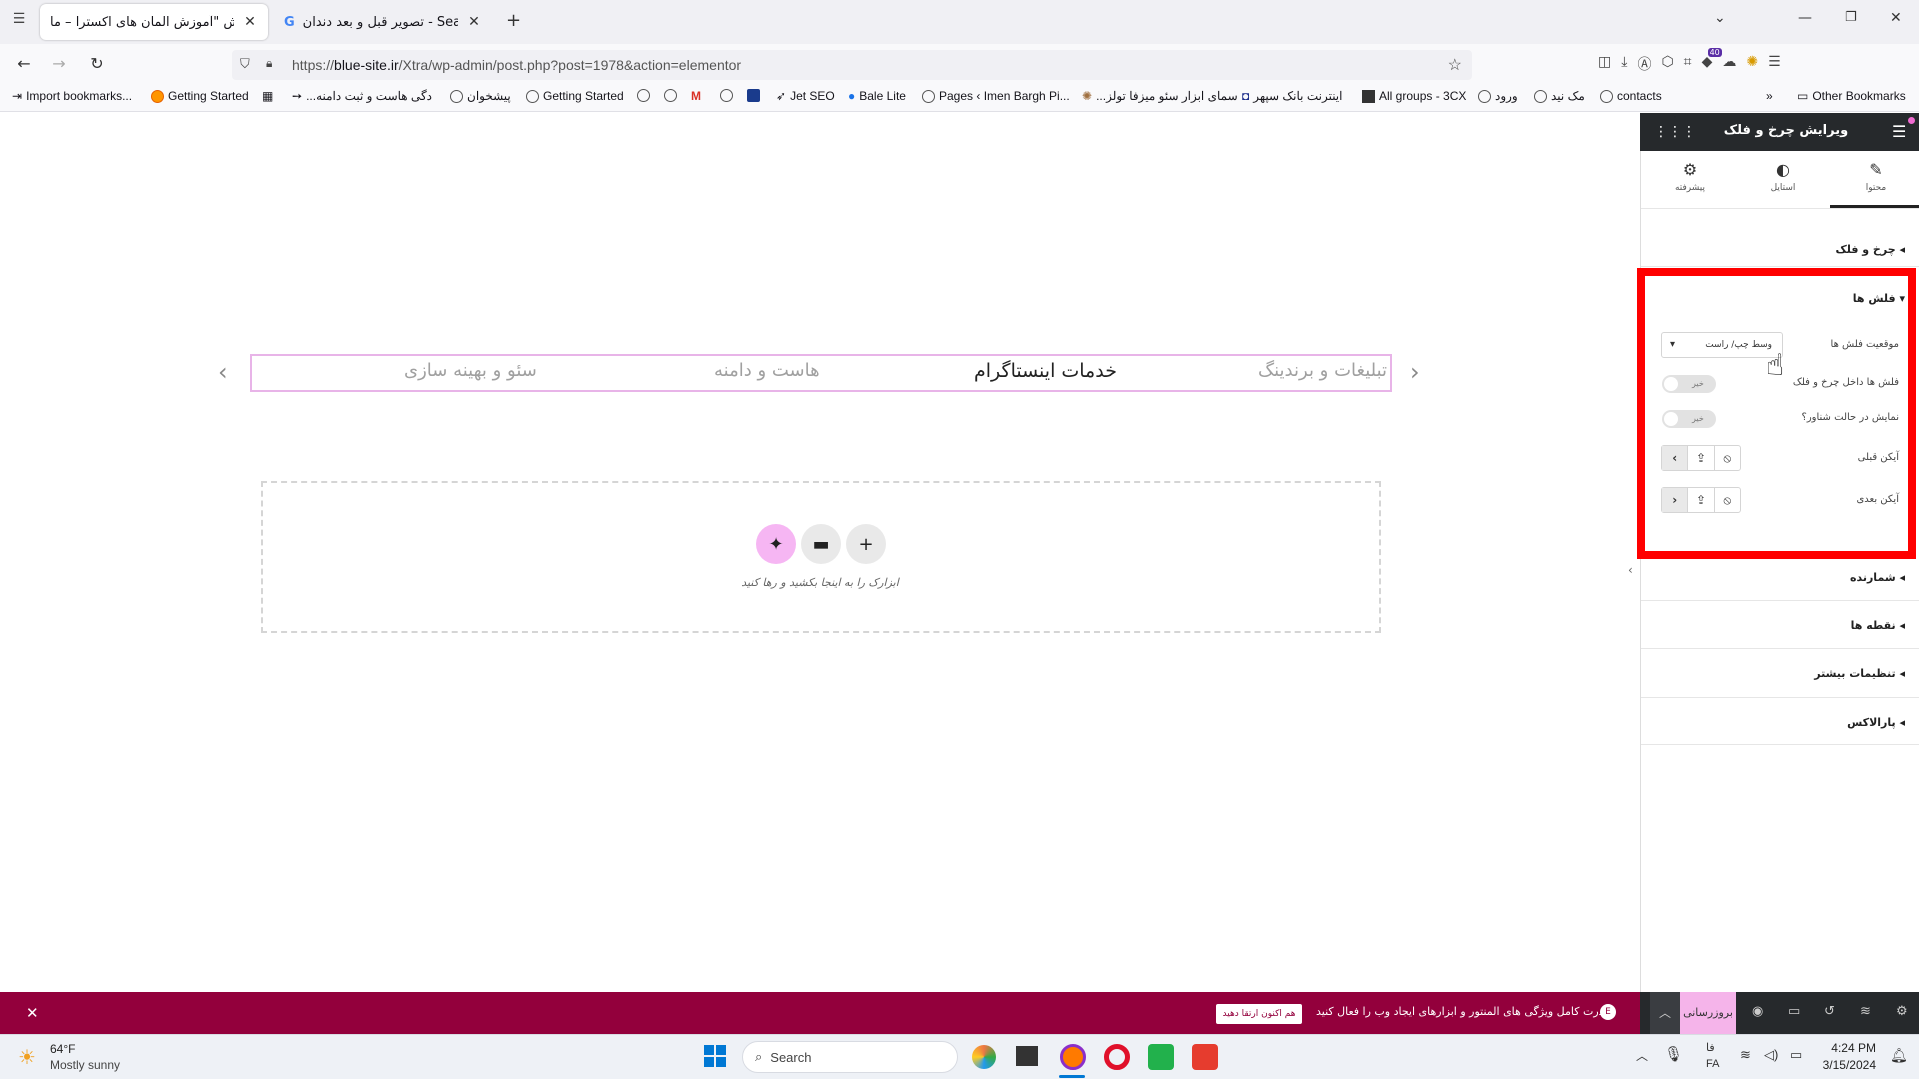  What do you see at coordinates (1775, 298) in the screenshot?
I see `section-arrows: فلش ها ▾` at bounding box center [1775, 298].